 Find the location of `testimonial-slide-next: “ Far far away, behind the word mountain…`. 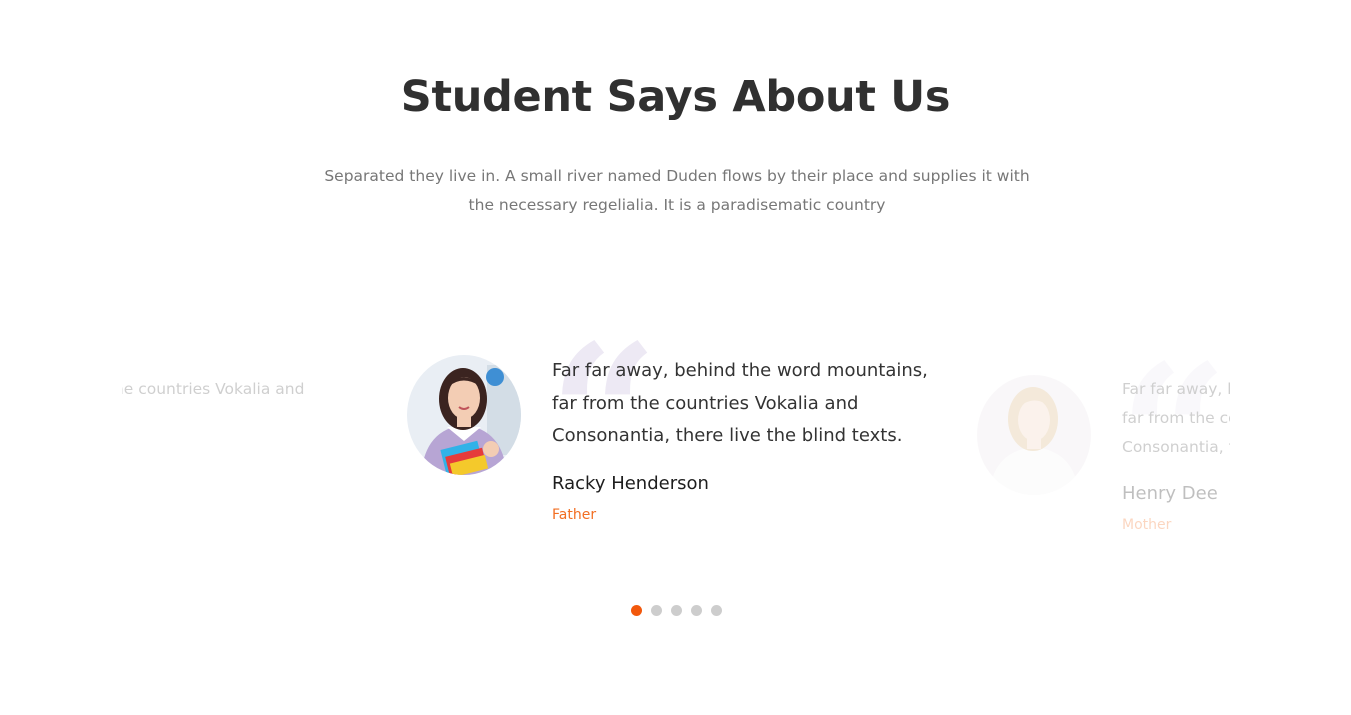

testimonial-slide-next: “ Far far away, behind the word mountain… is located at coordinates (1101, 430).